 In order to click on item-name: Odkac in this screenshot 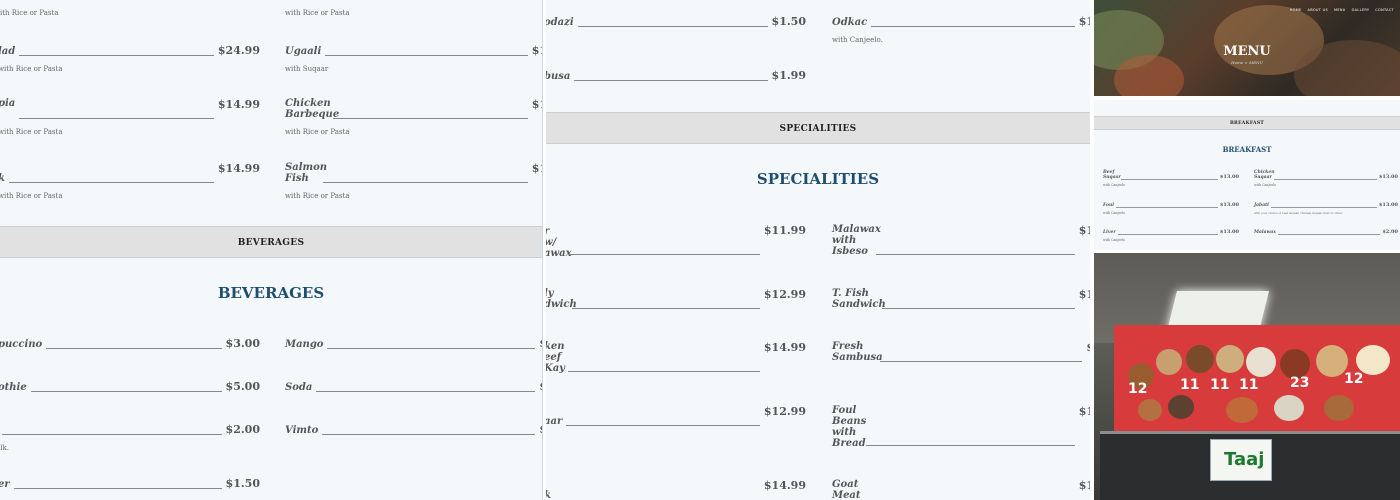, I will do `click(850, 22)`.